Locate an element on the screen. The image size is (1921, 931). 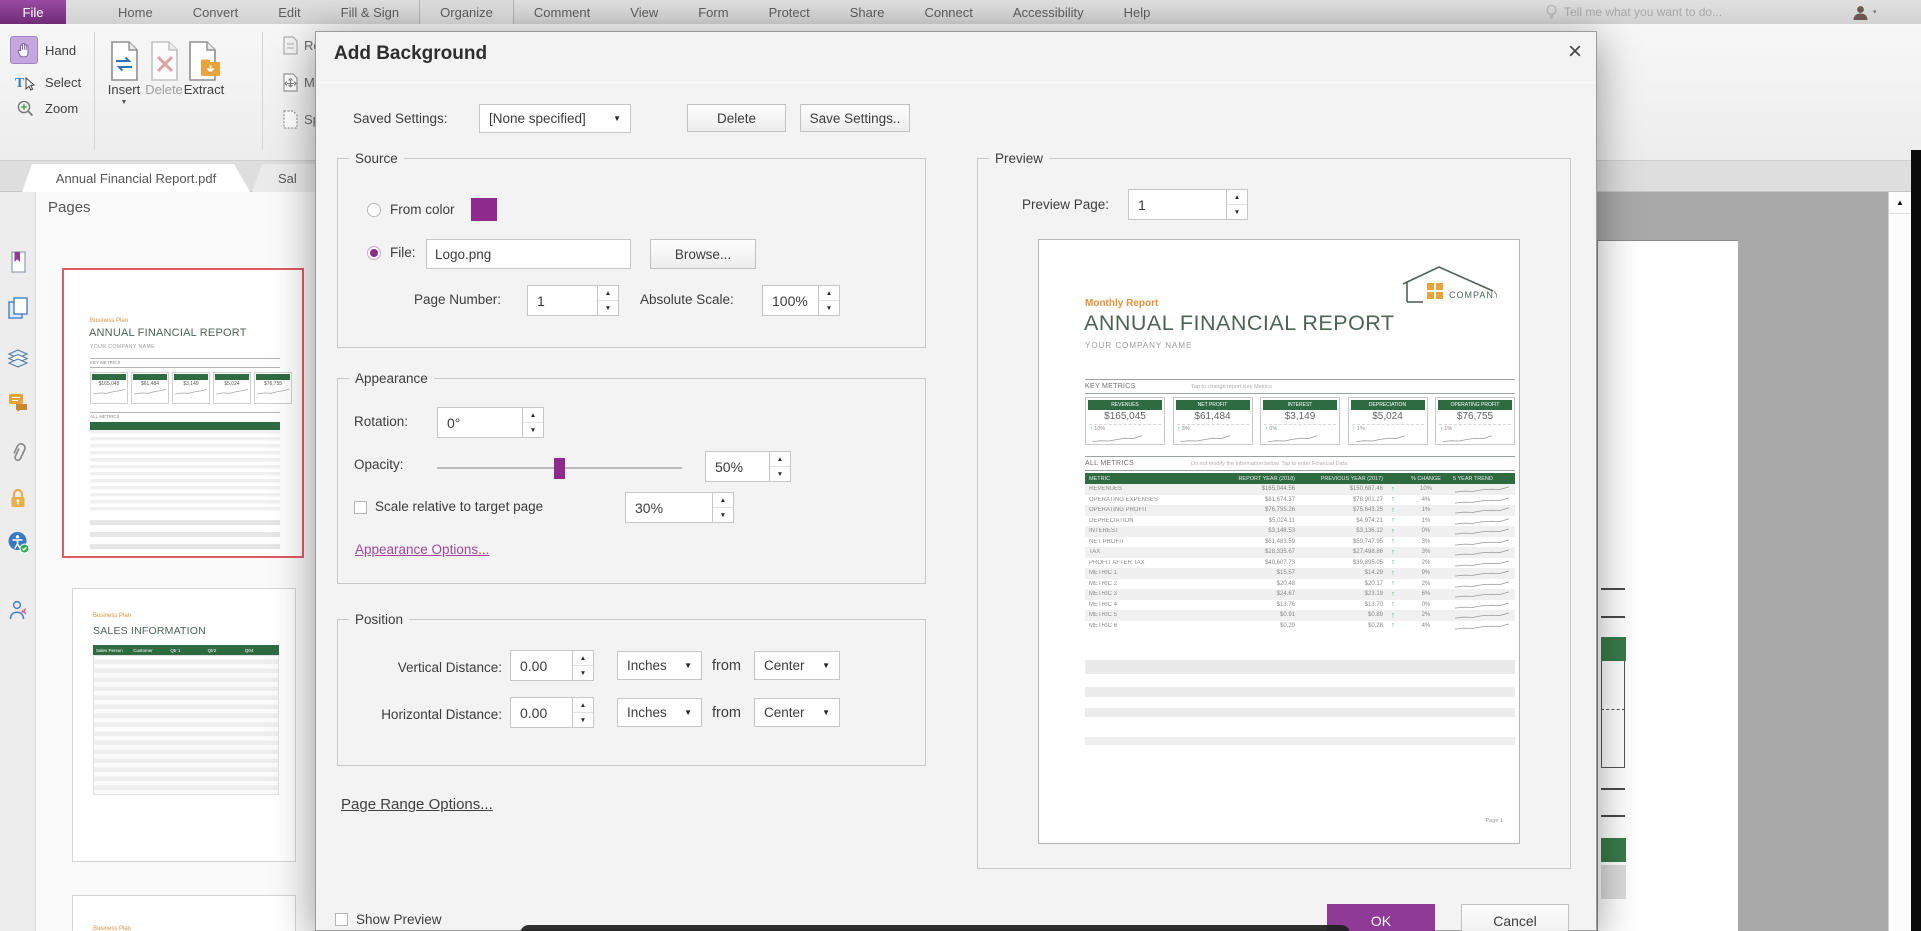
vertical-distance-value: 0.00 is located at coordinates (541, 665).